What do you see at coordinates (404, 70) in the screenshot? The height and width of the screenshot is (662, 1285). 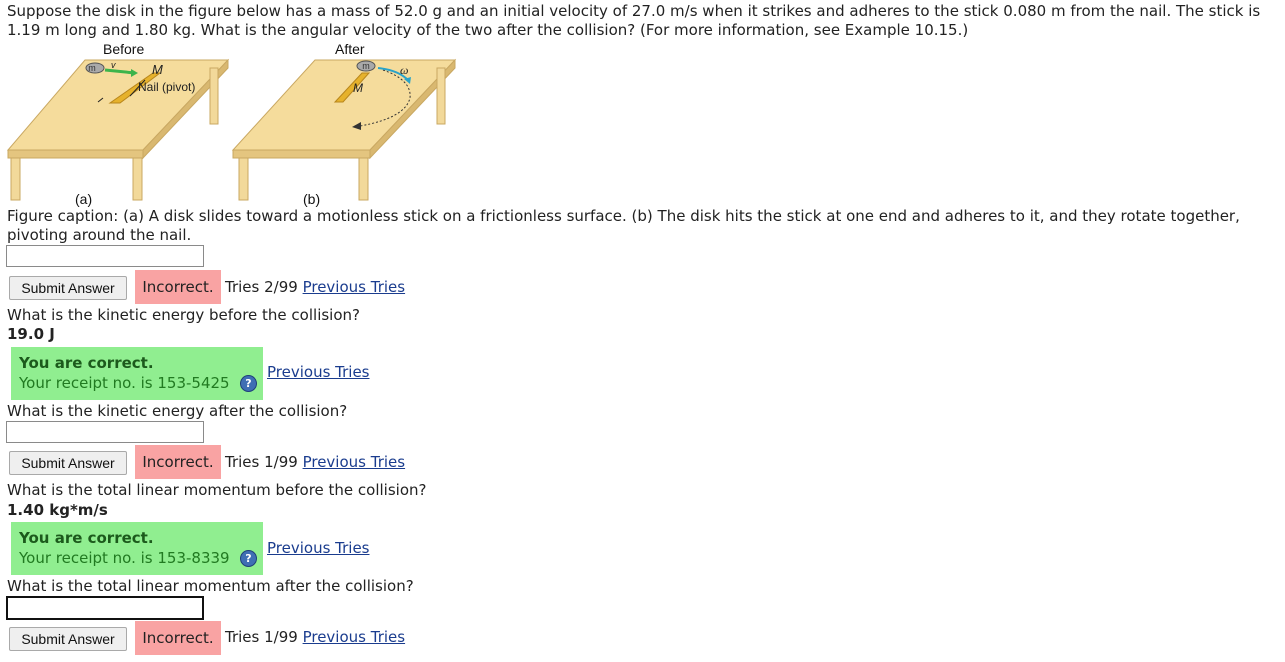 I see `omega-label: ω` at bounding box center [404, 70].